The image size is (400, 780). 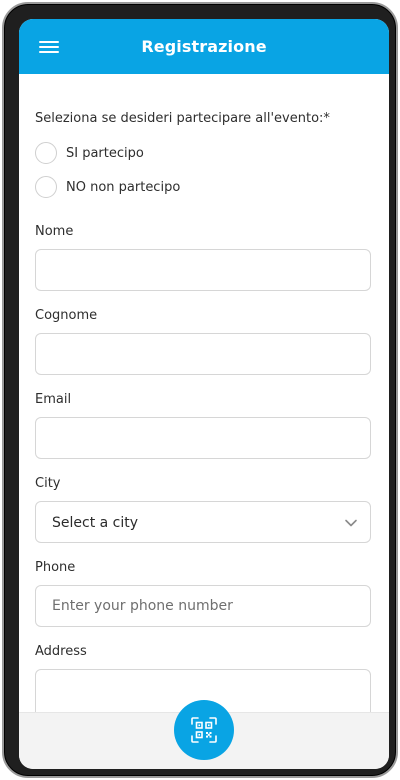 I want to click on email-label: Email, so click(x=53, y=399).